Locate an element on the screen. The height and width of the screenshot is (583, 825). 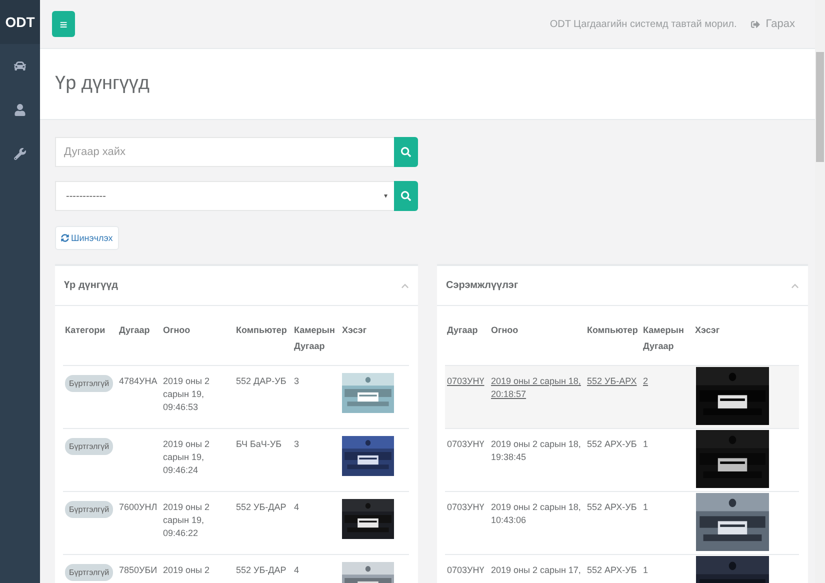
car-icon is located at coordinates (20, 66).